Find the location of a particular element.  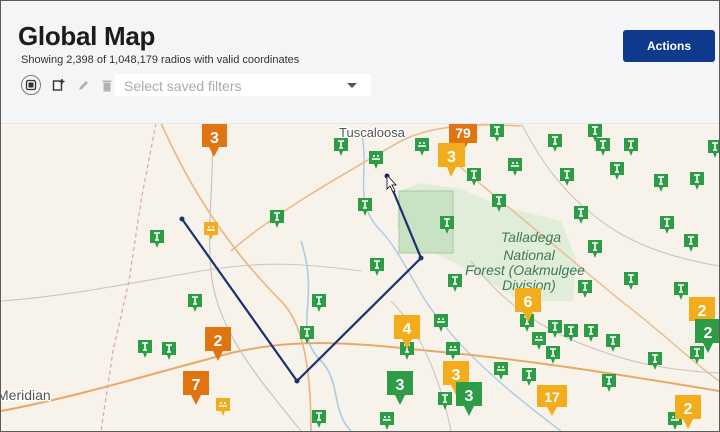

forest-label-line3: Forest (Oakmulgee is located at coordinates (525, 270).